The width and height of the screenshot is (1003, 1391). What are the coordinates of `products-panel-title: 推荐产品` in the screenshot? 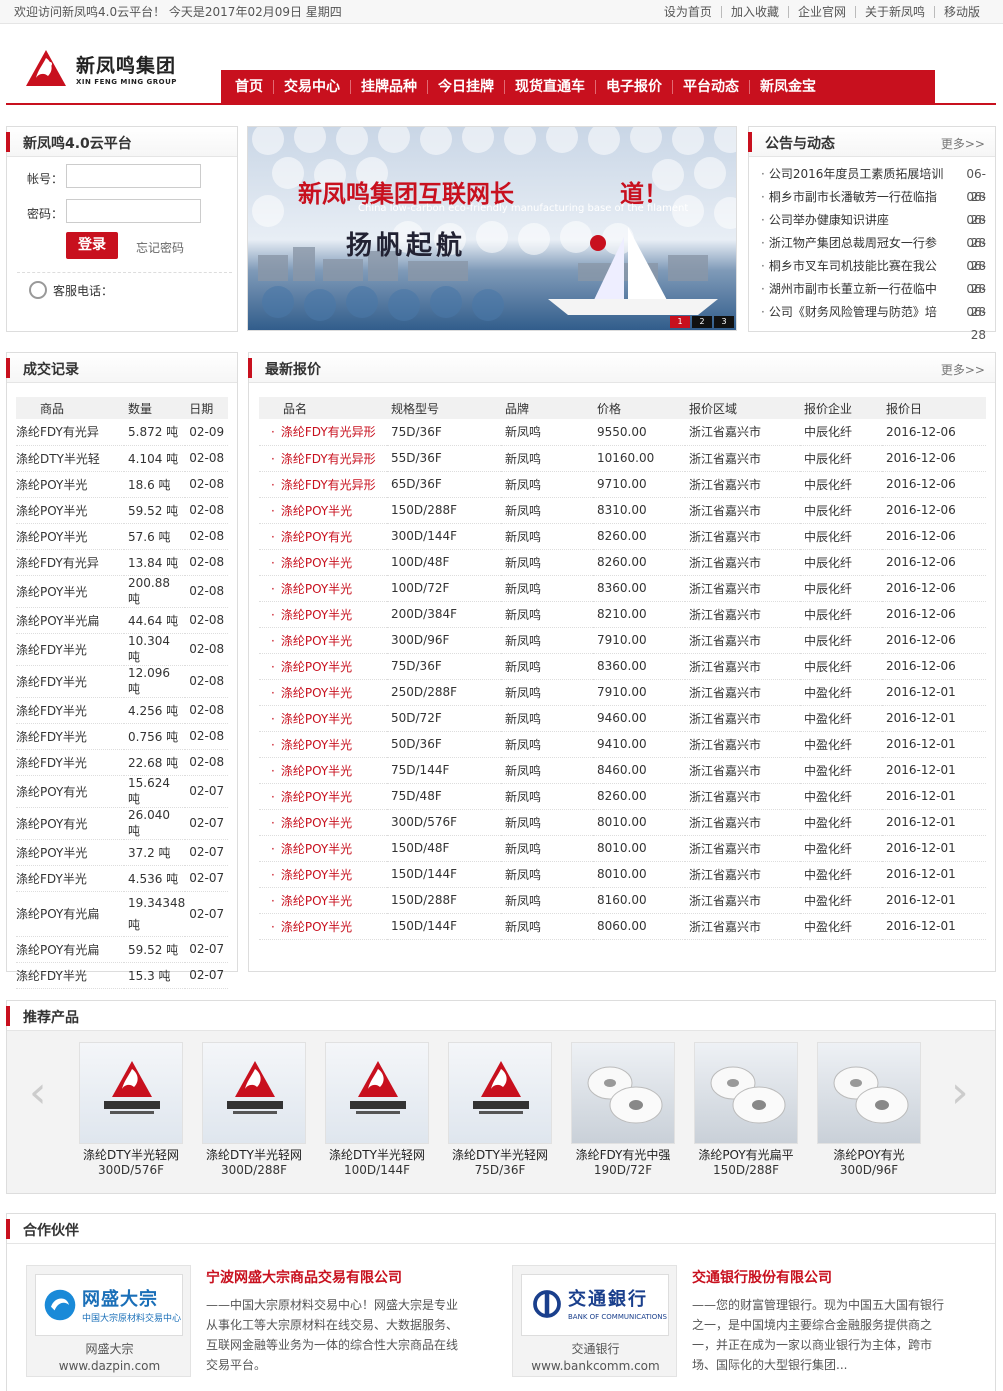 It's located at (51, 1018).